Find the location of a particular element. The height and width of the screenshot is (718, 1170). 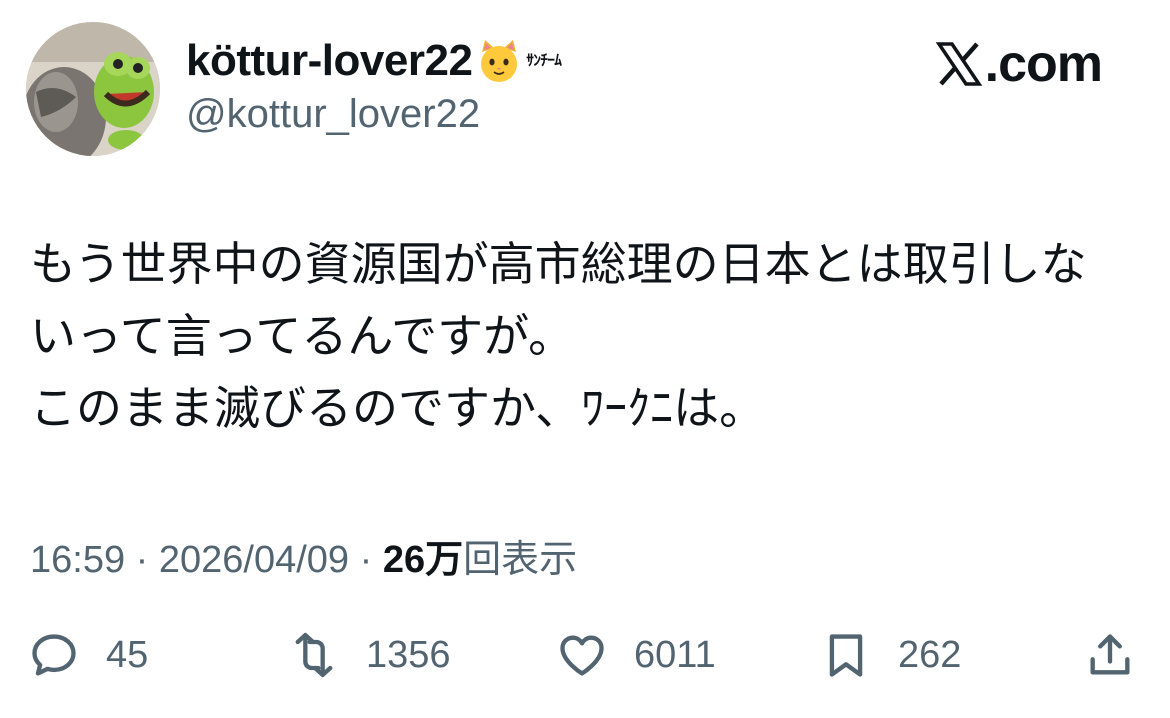

action-bar: 45 1356 6011 262 is located at coordinates (585, 655).